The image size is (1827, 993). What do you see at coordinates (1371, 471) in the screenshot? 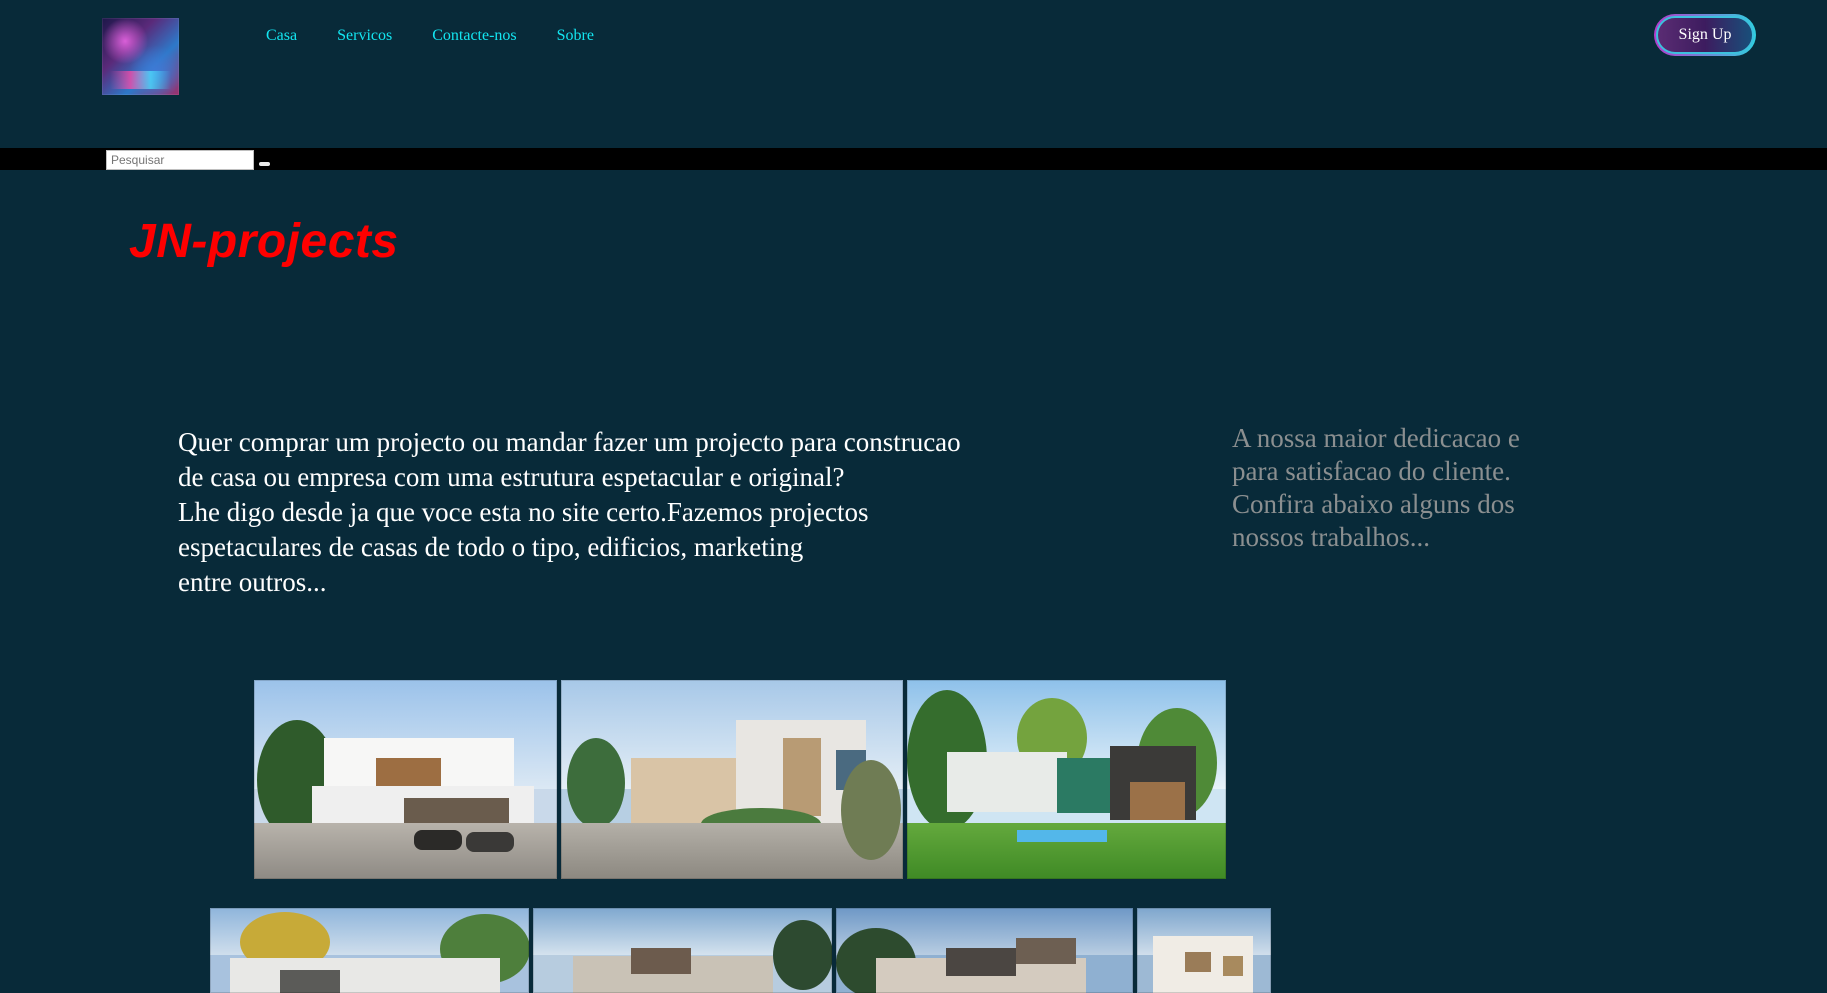
I see `aside-line: para satisfacao do cliente.` at bounding box center [1371, 471].